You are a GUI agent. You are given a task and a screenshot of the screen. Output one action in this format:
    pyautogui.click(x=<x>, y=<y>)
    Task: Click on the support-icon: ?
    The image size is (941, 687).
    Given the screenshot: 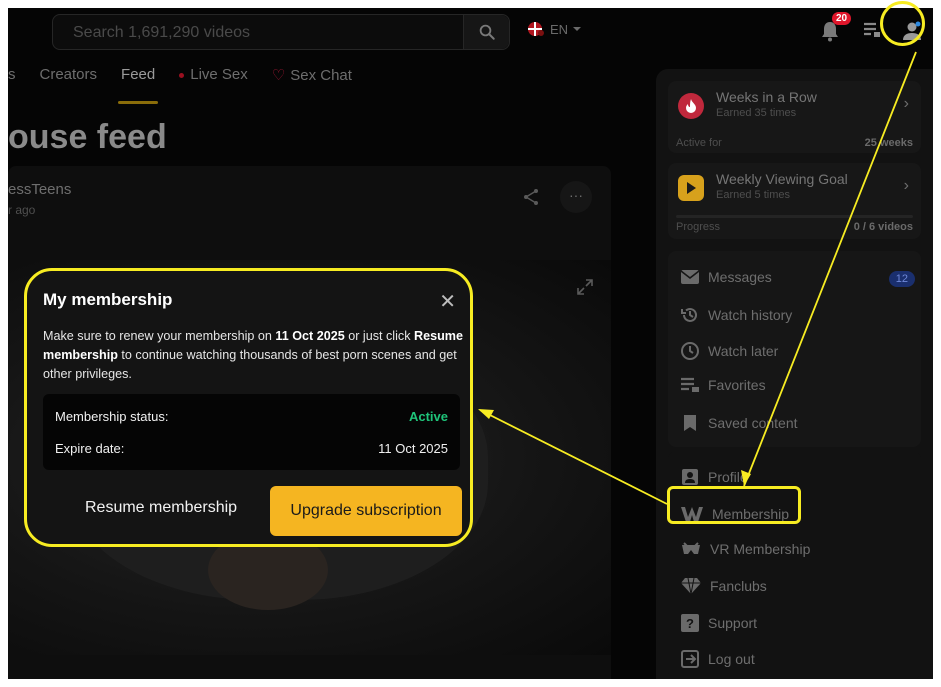 What is the action you would take?
    pyautogui.click(x=690, y=623)
    